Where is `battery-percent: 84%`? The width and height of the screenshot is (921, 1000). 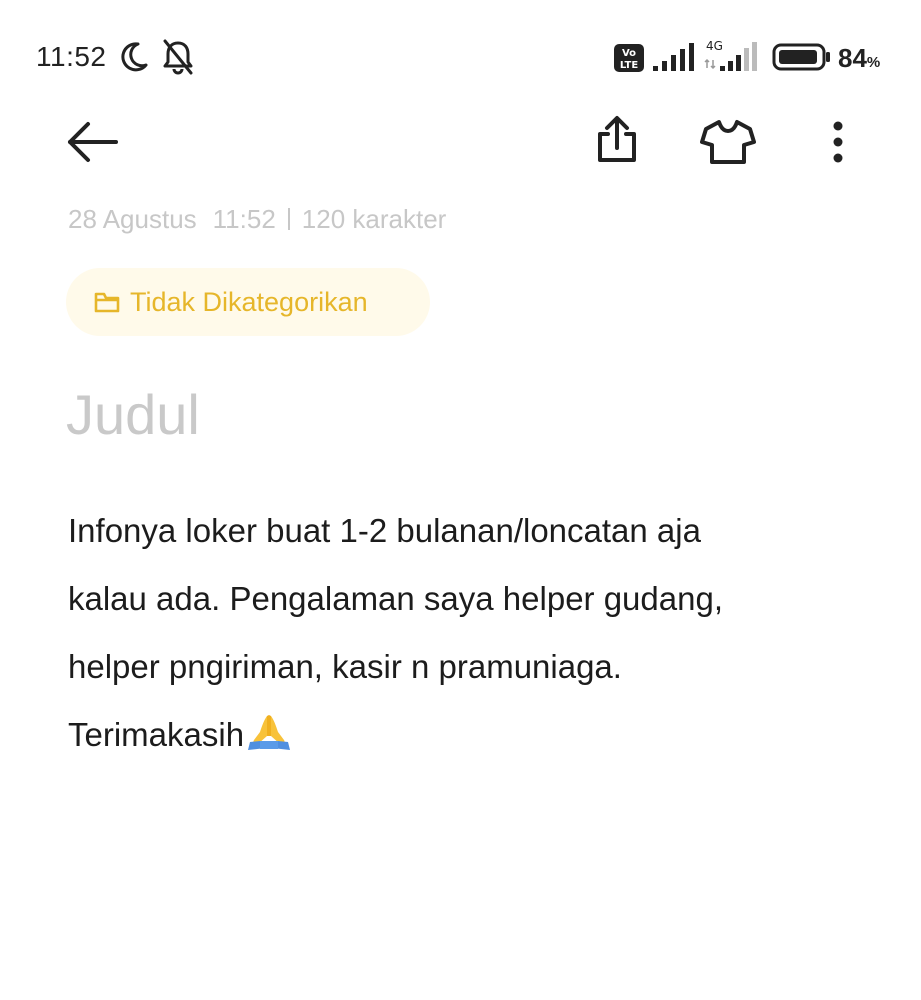 battery-percent: 84% is located at coordinates (859, 58).